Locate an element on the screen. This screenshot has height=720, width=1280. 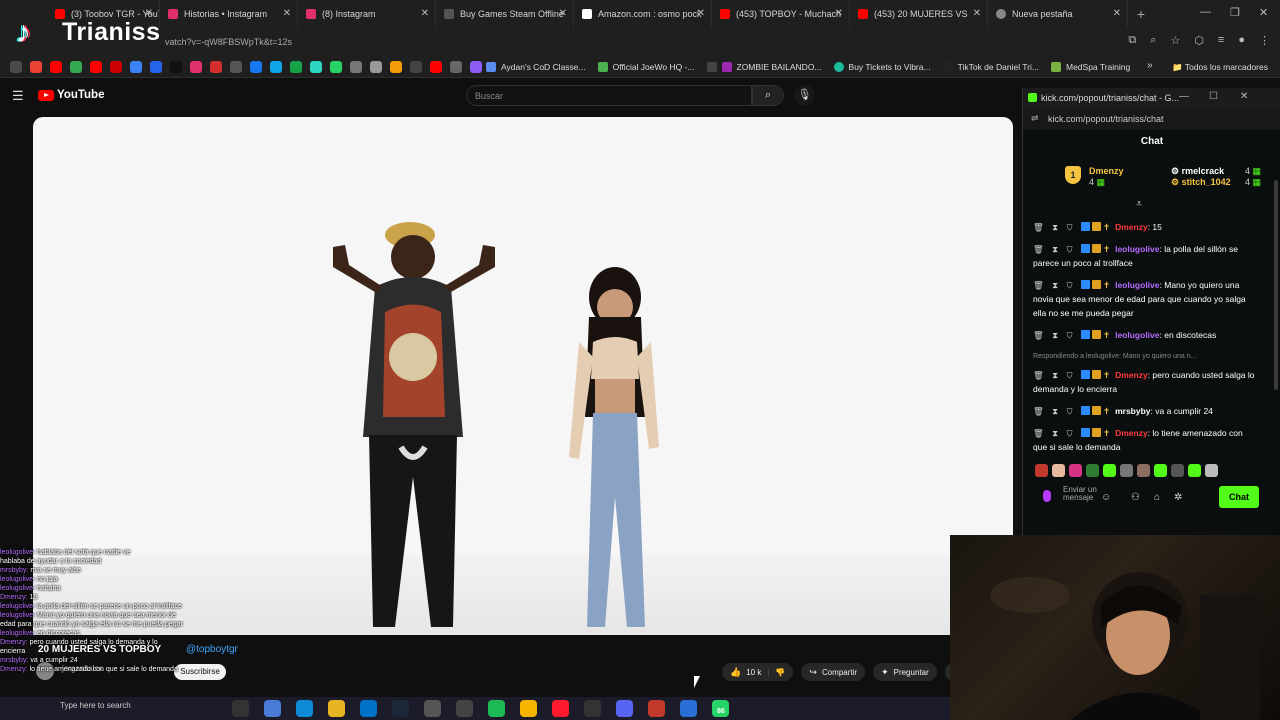
apps-grid-icon is located at coordinates (16, 66).